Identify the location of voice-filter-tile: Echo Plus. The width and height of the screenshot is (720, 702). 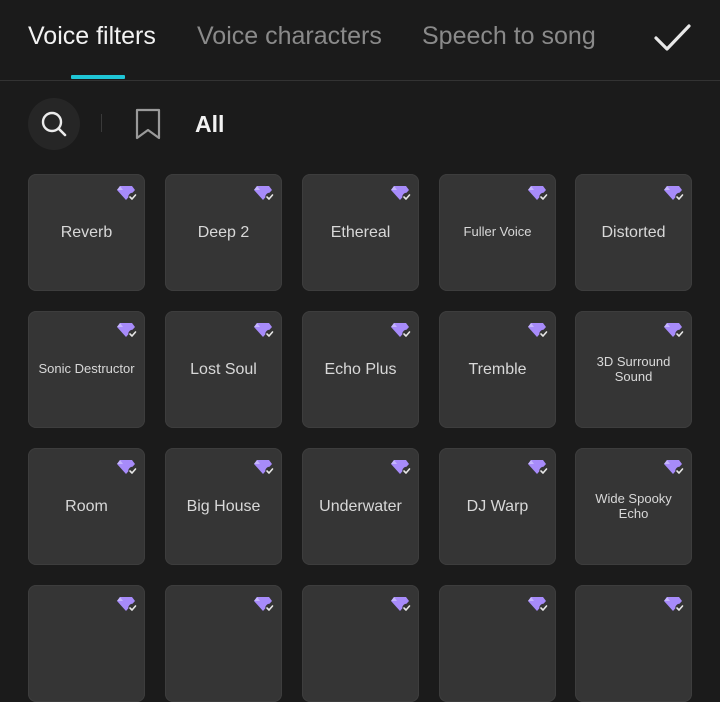
(360, 369).